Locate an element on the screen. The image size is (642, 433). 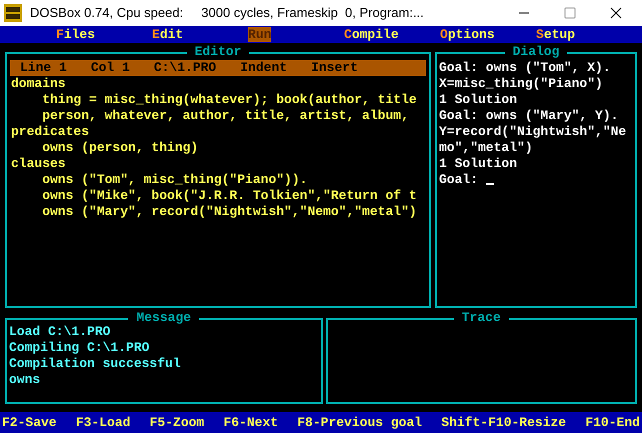
dialog-line: Y=record("Nightwish","Ne is located at coordinates (533, 132).